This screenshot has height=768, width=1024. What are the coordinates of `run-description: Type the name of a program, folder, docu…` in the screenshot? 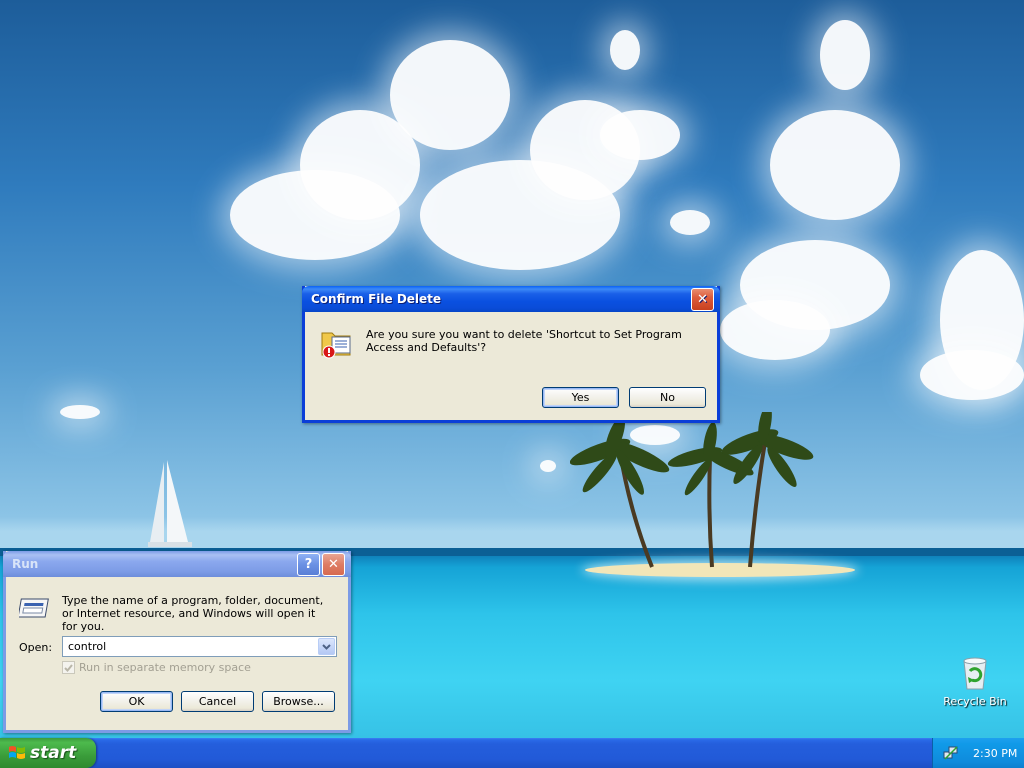 It's located at (193, 613).